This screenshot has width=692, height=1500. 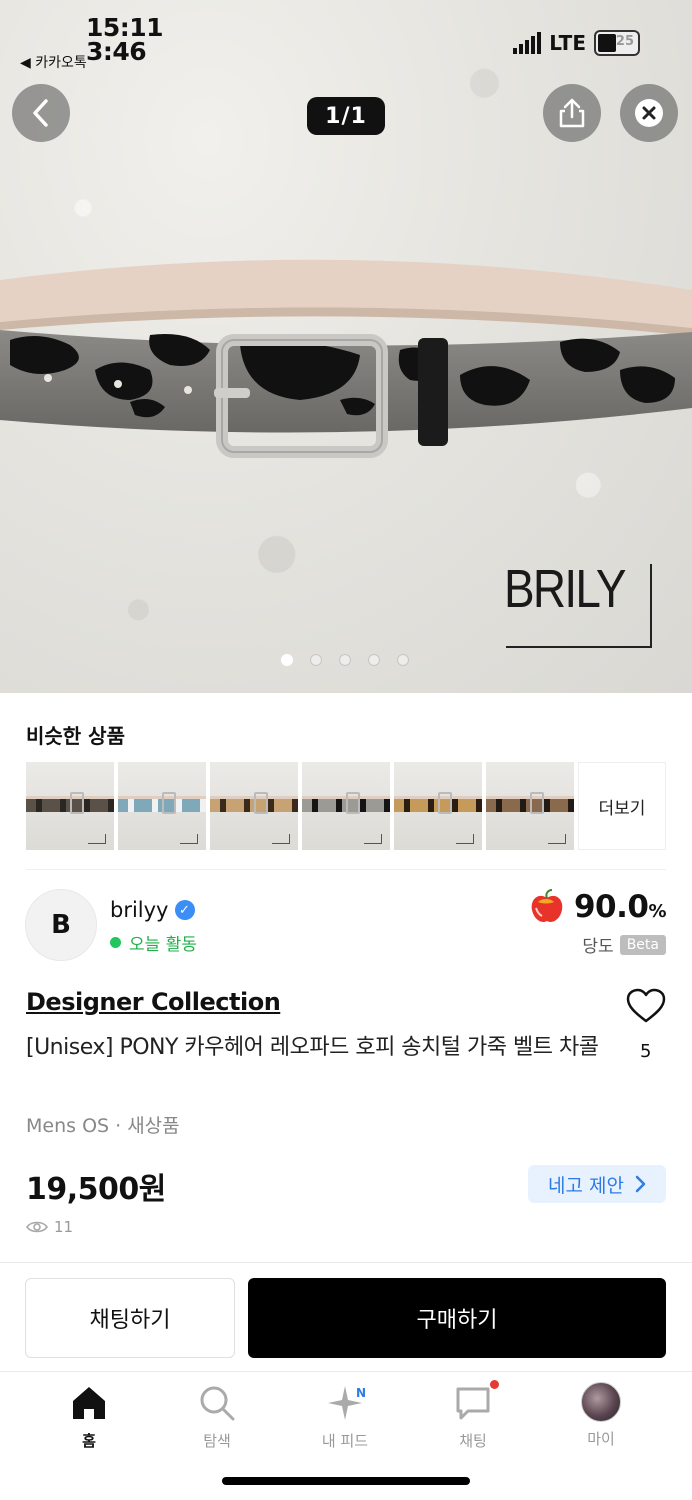 I want to click on sweetness-value: 90.0%, so click(x=620, y=907).